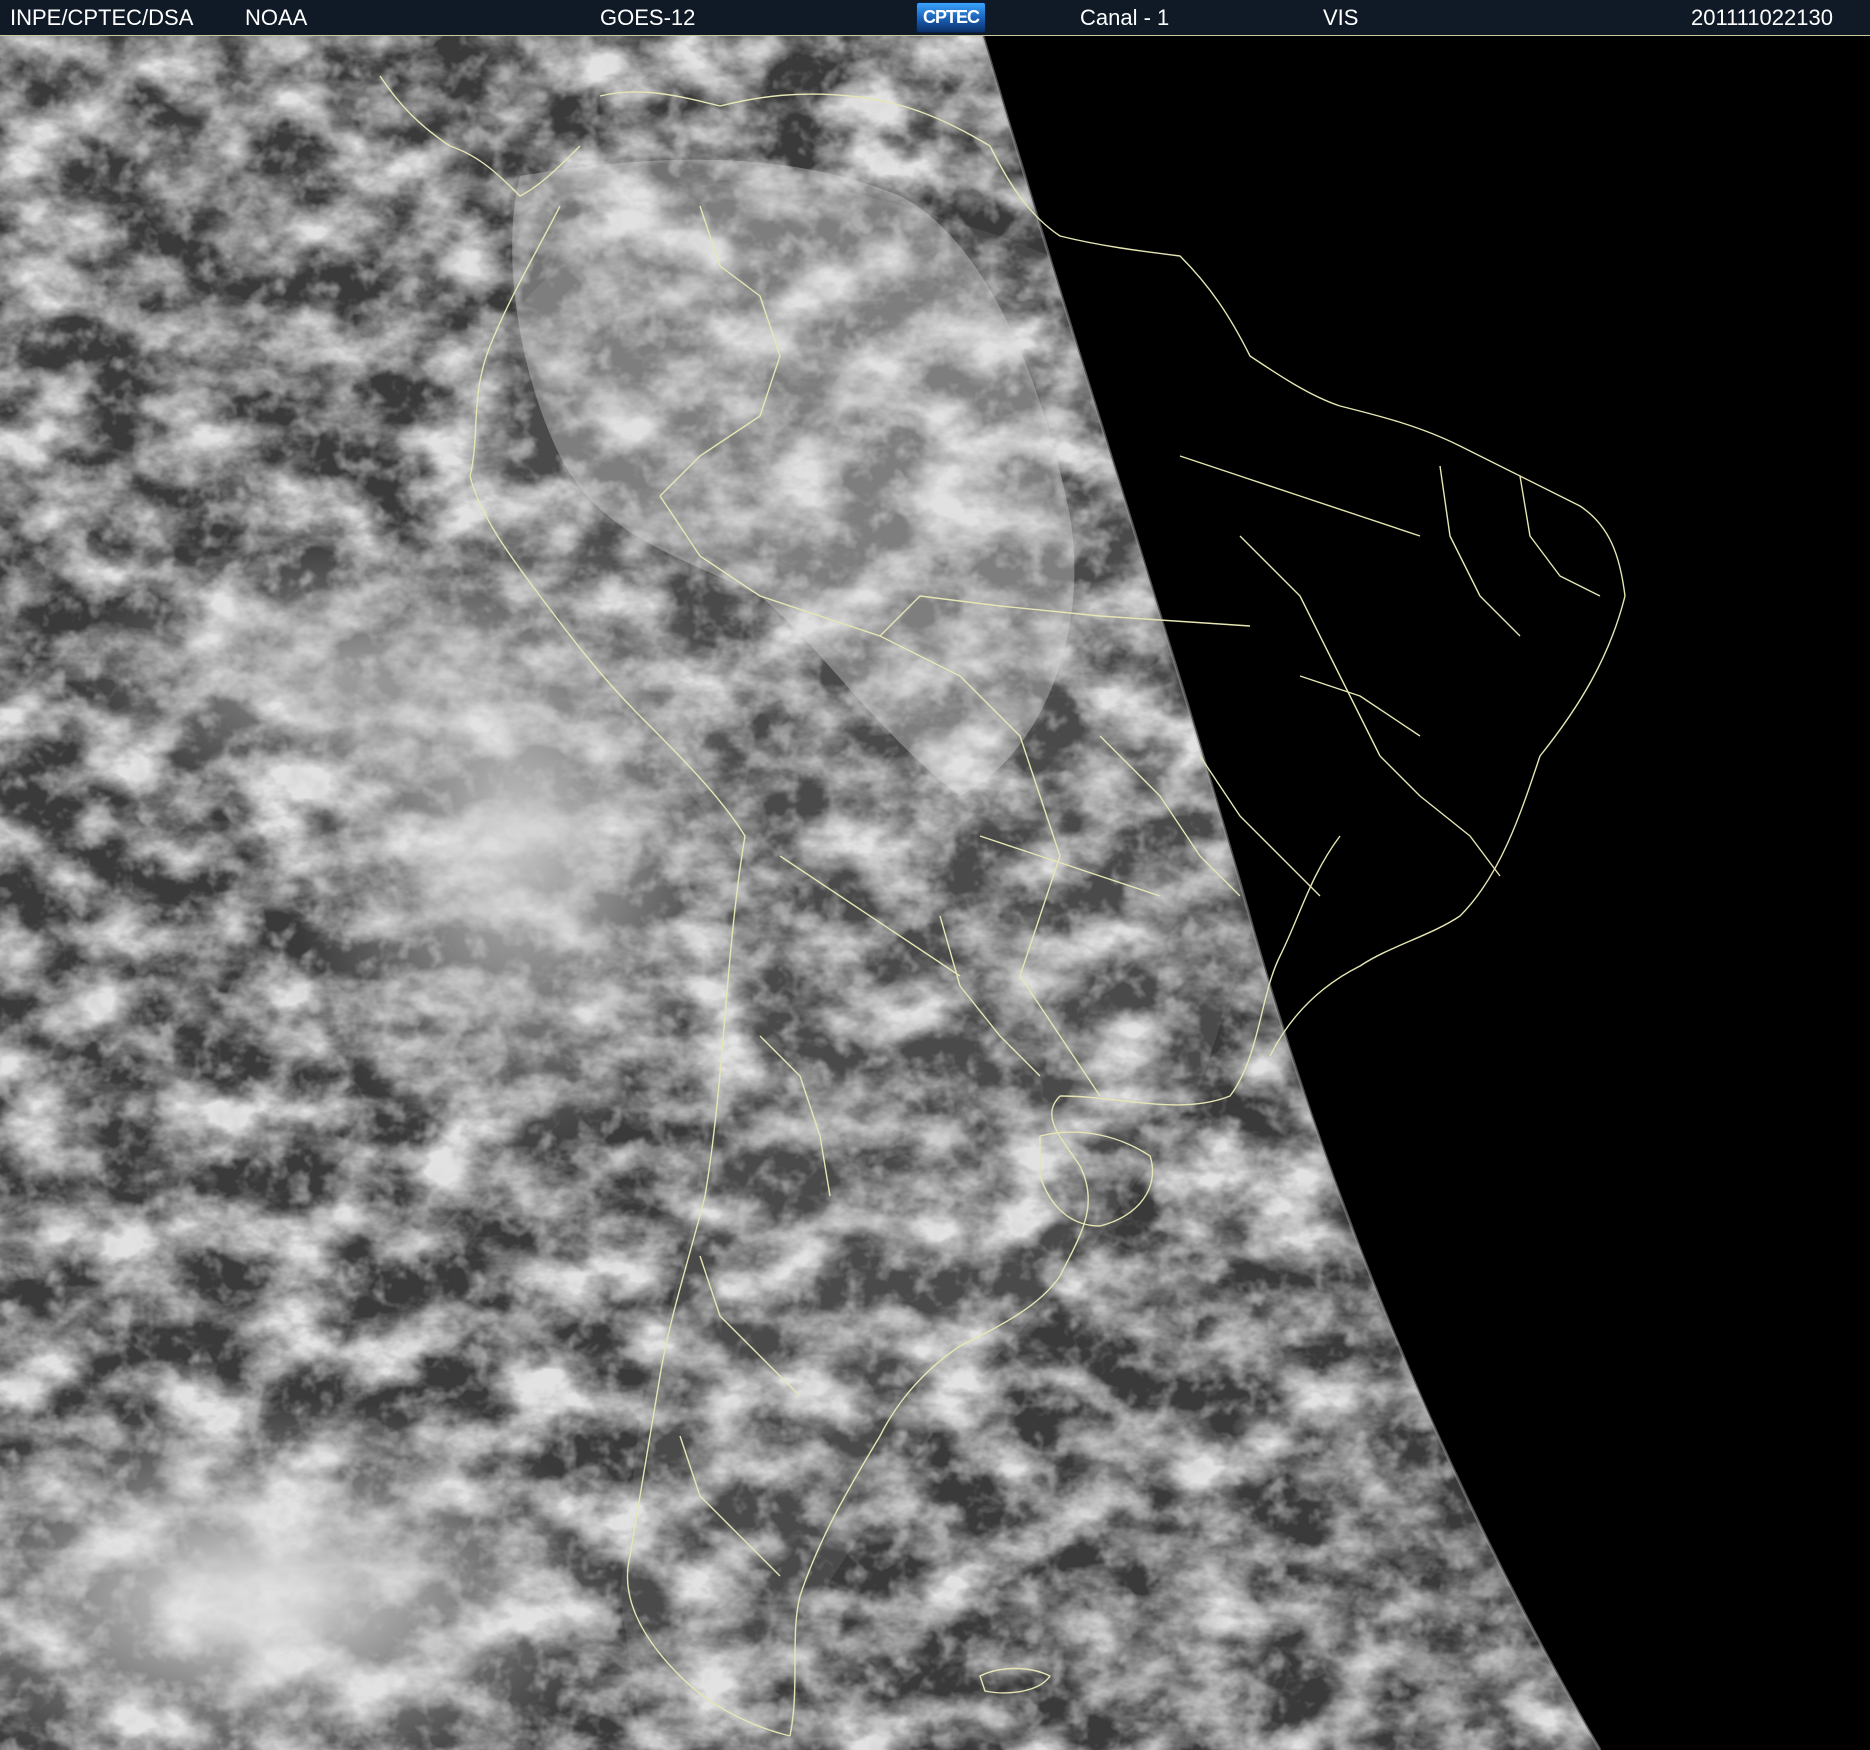 This screenshot has width=1870, height=1750. I want to click on band-label: VIS, so click(1341, 17).